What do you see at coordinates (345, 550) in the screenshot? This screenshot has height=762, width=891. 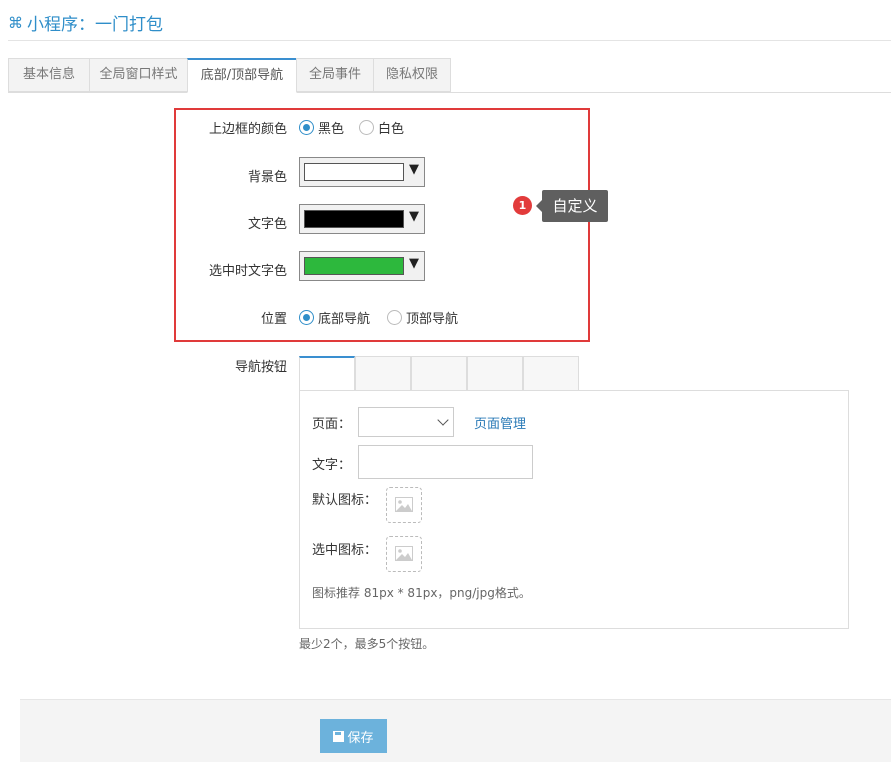 I see `selected-icon-label: 选中图标：` at bounding box center [345, 550].